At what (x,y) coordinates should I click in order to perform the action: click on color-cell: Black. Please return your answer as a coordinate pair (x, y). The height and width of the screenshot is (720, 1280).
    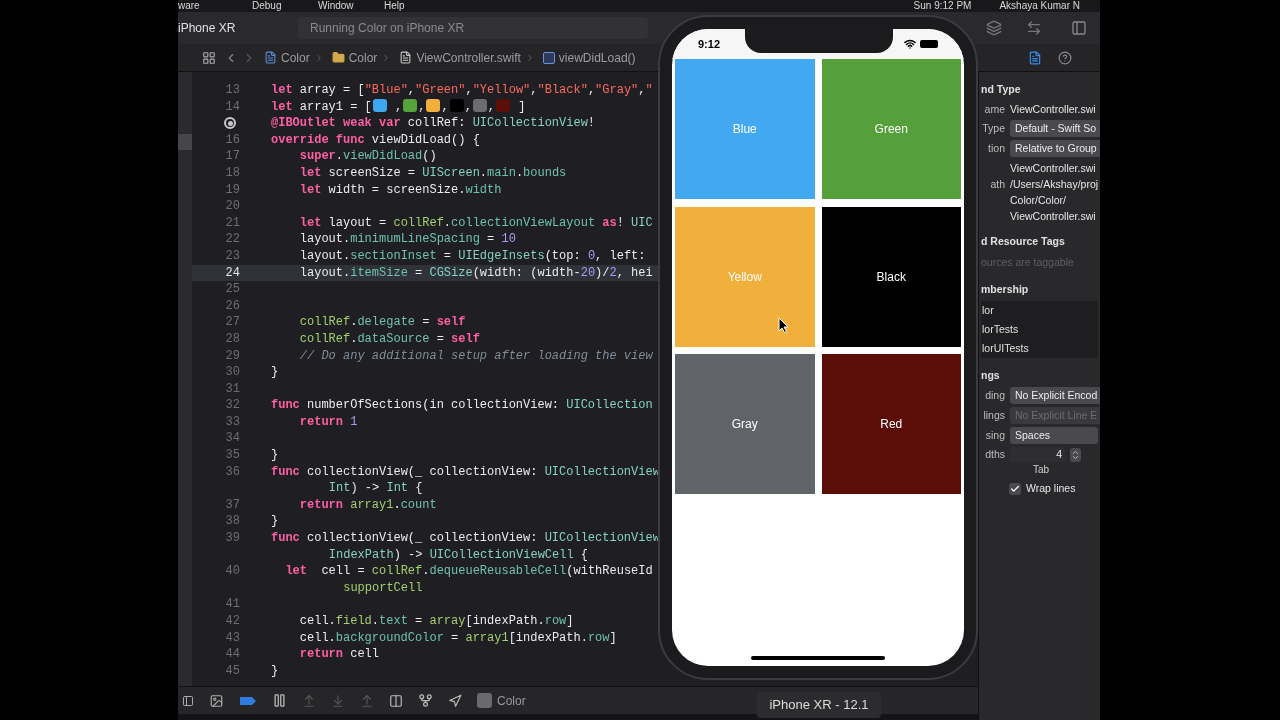
    Looking at the image, I should click on (891, 276).